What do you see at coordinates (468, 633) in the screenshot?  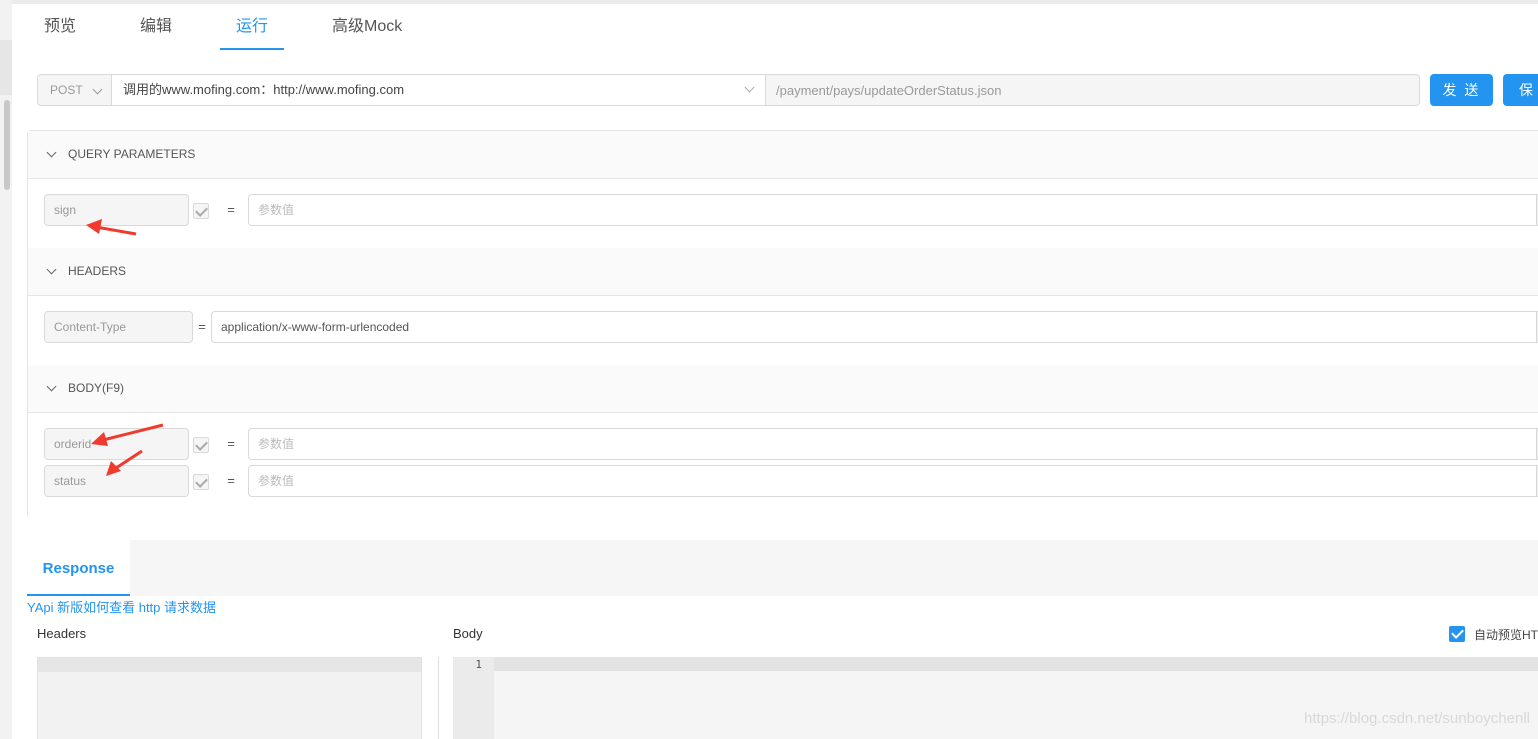 I see `response-body-label: Body` at bounding box center [468, 633].